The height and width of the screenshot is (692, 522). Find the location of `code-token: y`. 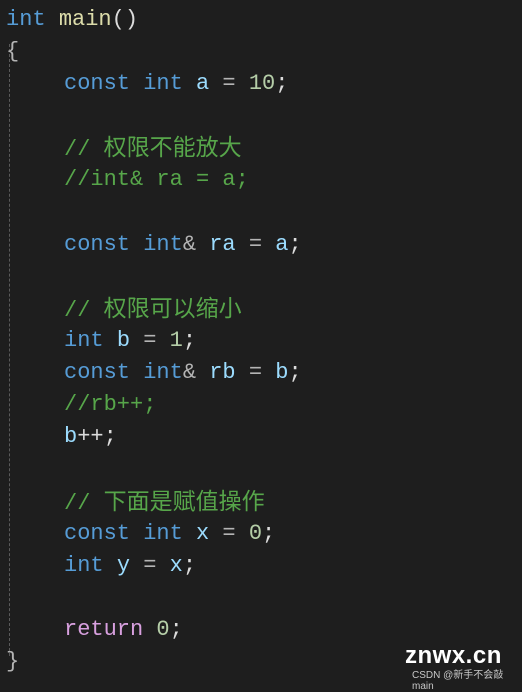

code-token: y is located at coordinates (123, 565).